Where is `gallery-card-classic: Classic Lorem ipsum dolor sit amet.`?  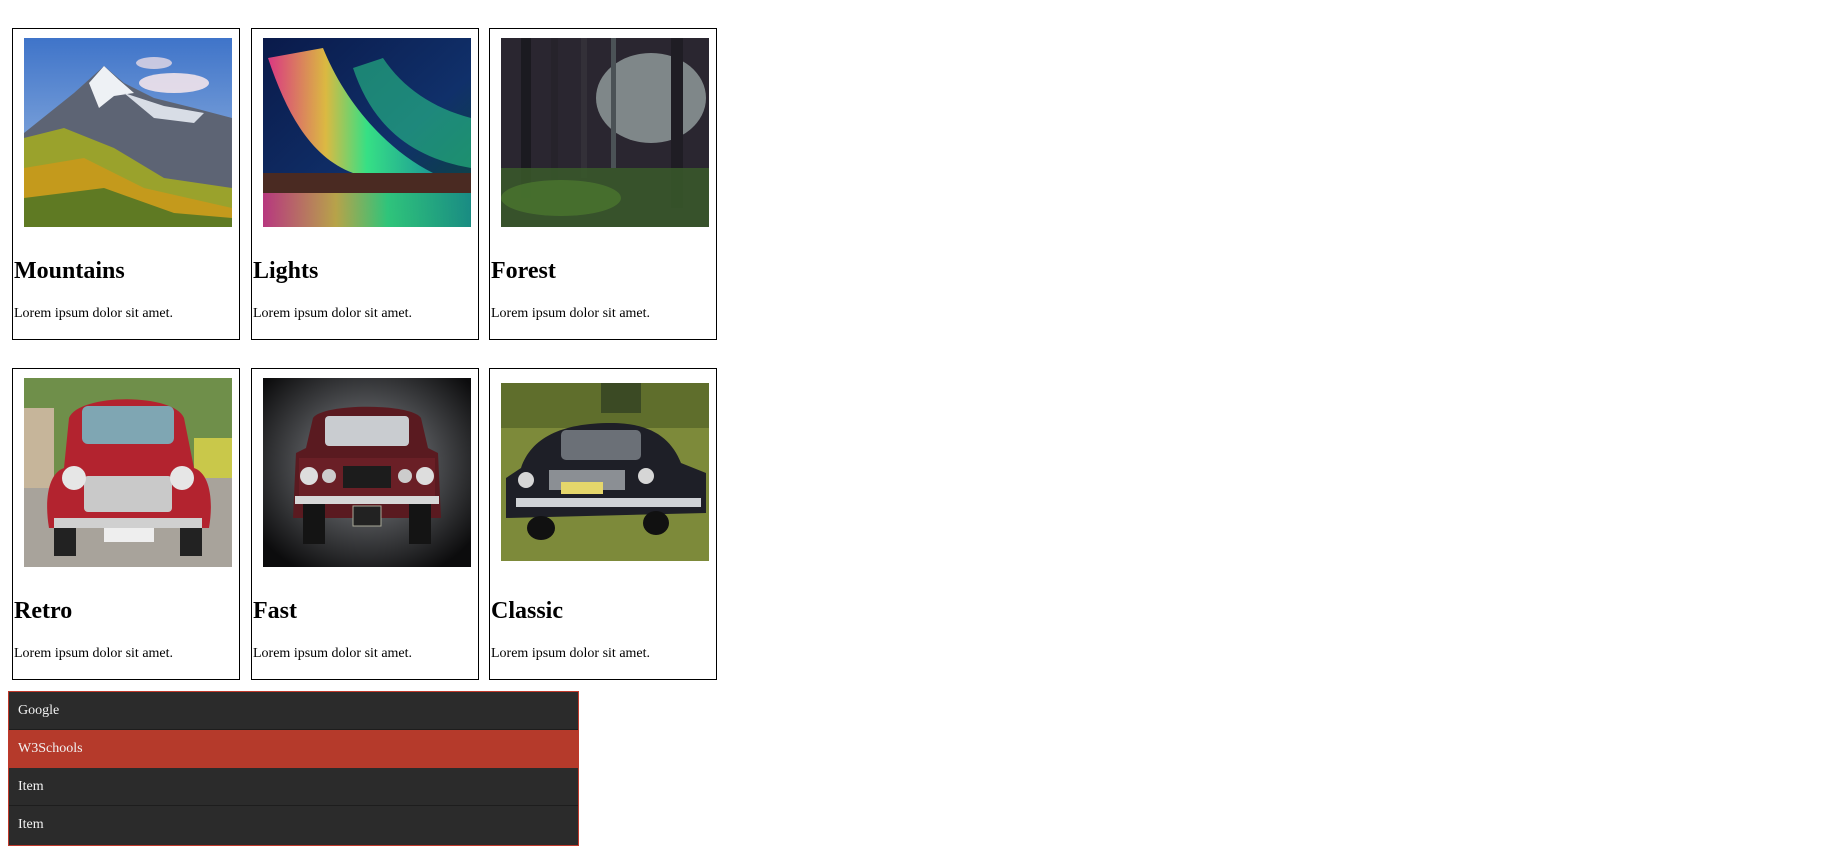
gallery-card-classic: Classic Lorem ipsum dolor sit amet. is located at coordinates (603, 524).